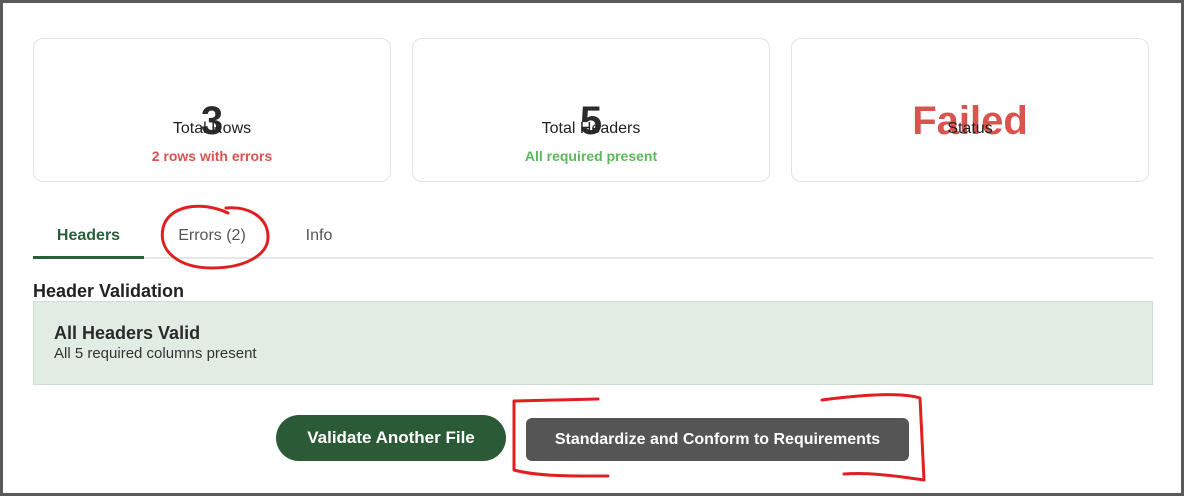 The image size is (1184, 496). What do you see at coordinates (212, 235) in the screenshot?
I see `tab-errors: Errors (2)` at bounding box center [212, 235].